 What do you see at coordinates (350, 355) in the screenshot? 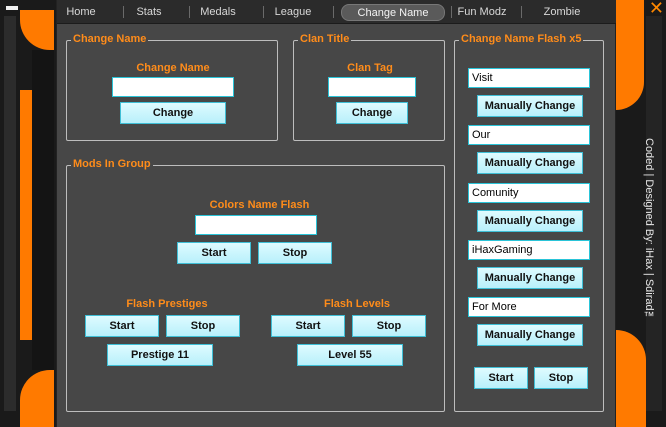
I see `level-55-button: Level 55` at bounding box center [350, 355].